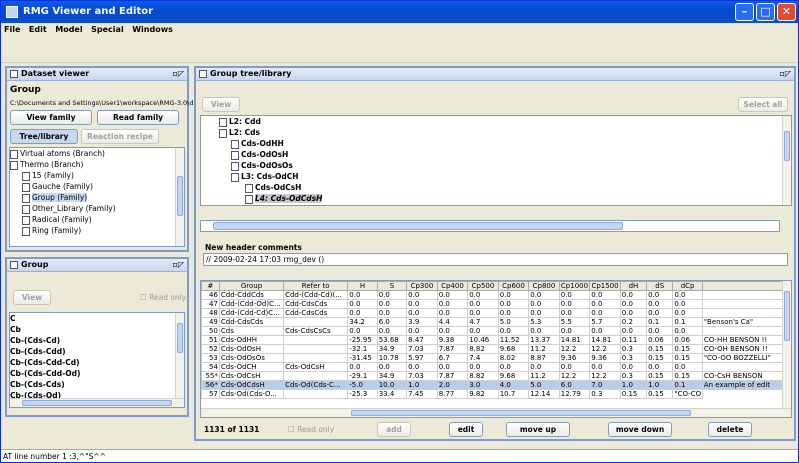  Describe the element at coordinates (163, 297) in the screenshot. I see `read-only-checkbox: ☐ Read only` at that location.